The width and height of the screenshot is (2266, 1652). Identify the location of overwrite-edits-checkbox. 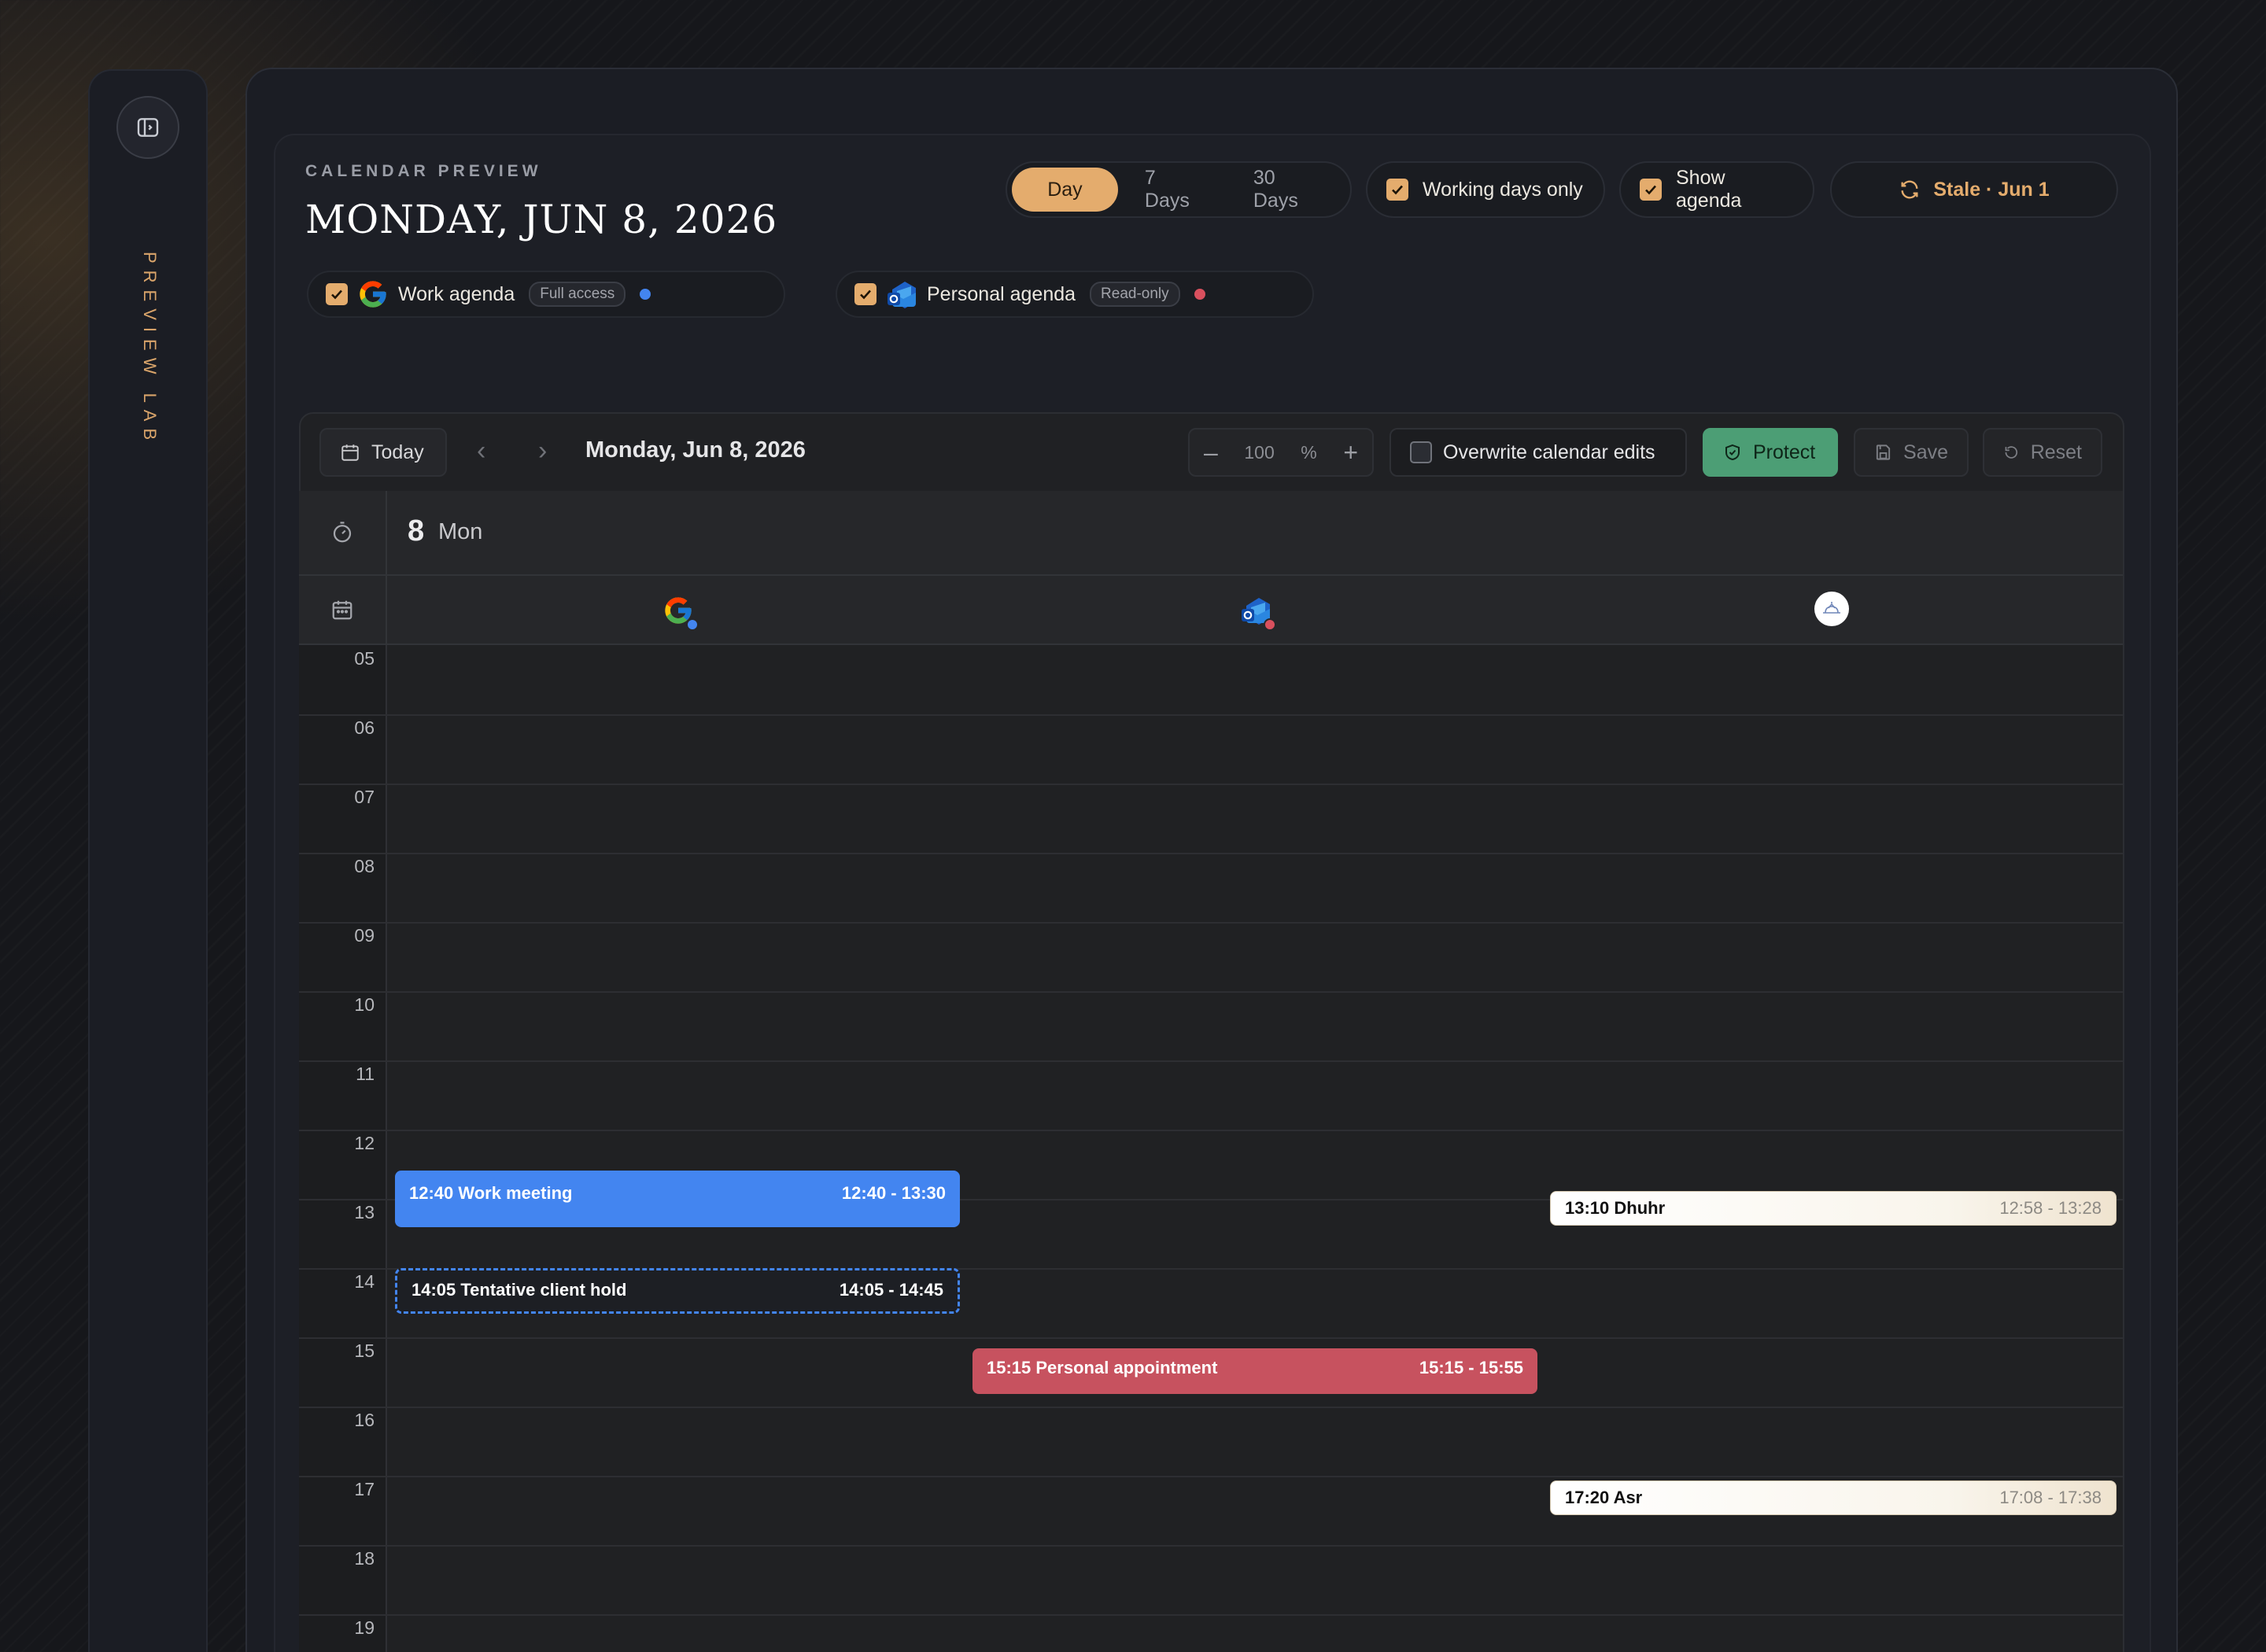
(1421, 452).